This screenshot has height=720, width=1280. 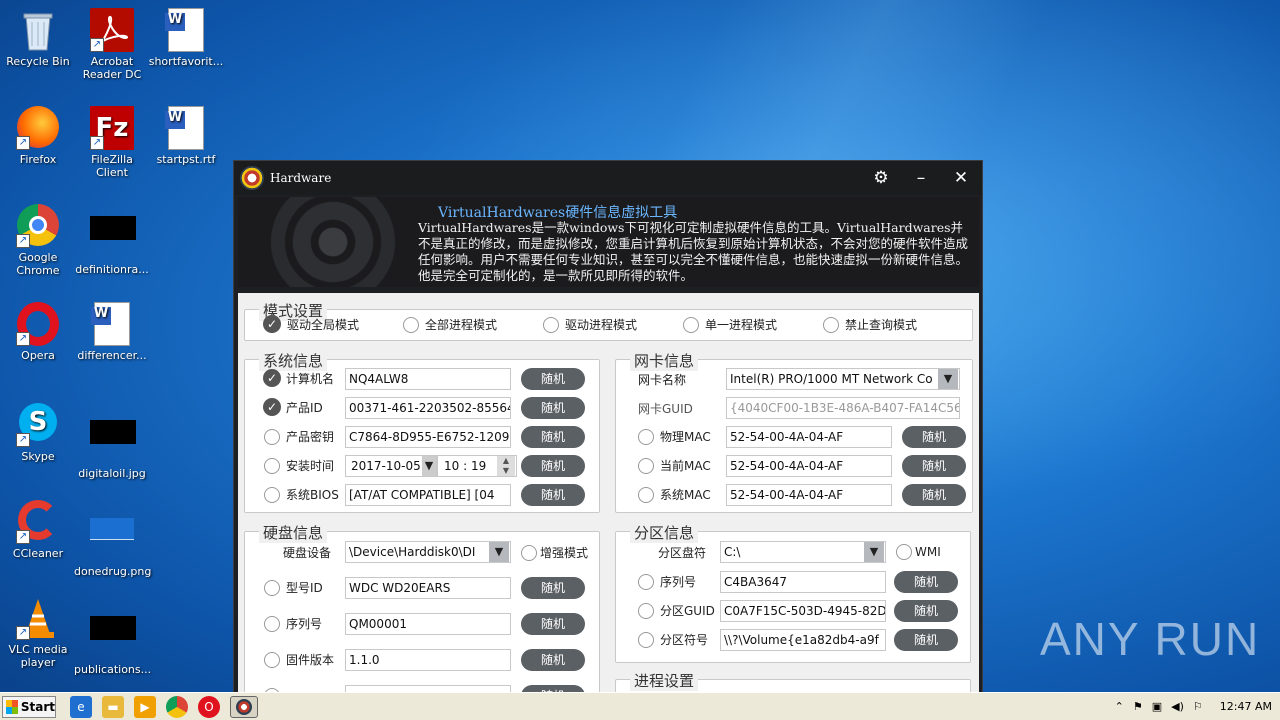 What do you see at coordinates (428, 624) in the screenshot?
I see `disk-serial-field: QM00001` at bounding box center [428, 624].